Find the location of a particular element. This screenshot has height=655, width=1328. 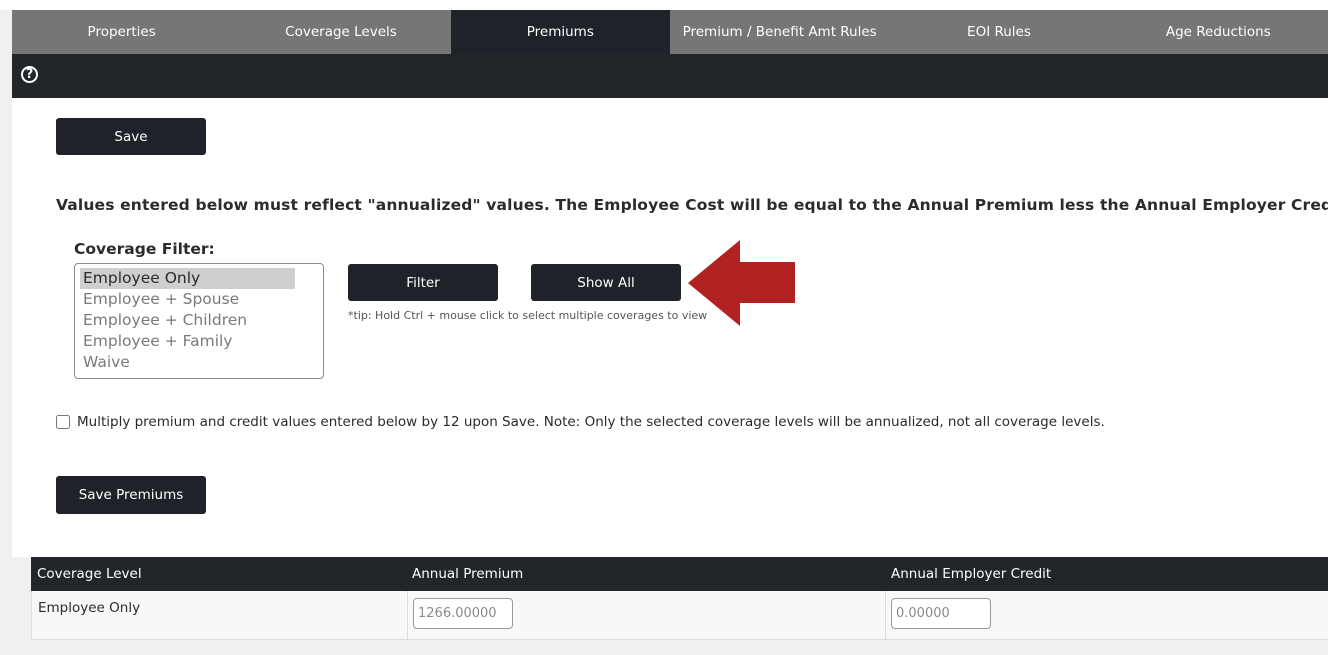

row-coverage-level: Employee Only is located at coordinates (89, 608).